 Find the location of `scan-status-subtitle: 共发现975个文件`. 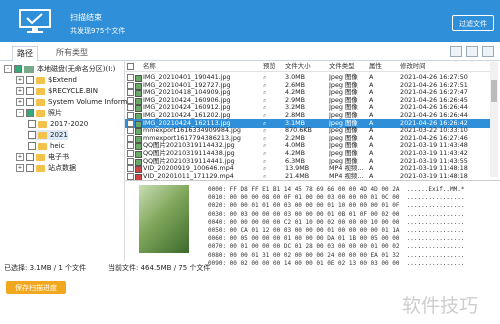

scan-status-subtitle: 共发现975个文件 is located at coordinates (98, 31).